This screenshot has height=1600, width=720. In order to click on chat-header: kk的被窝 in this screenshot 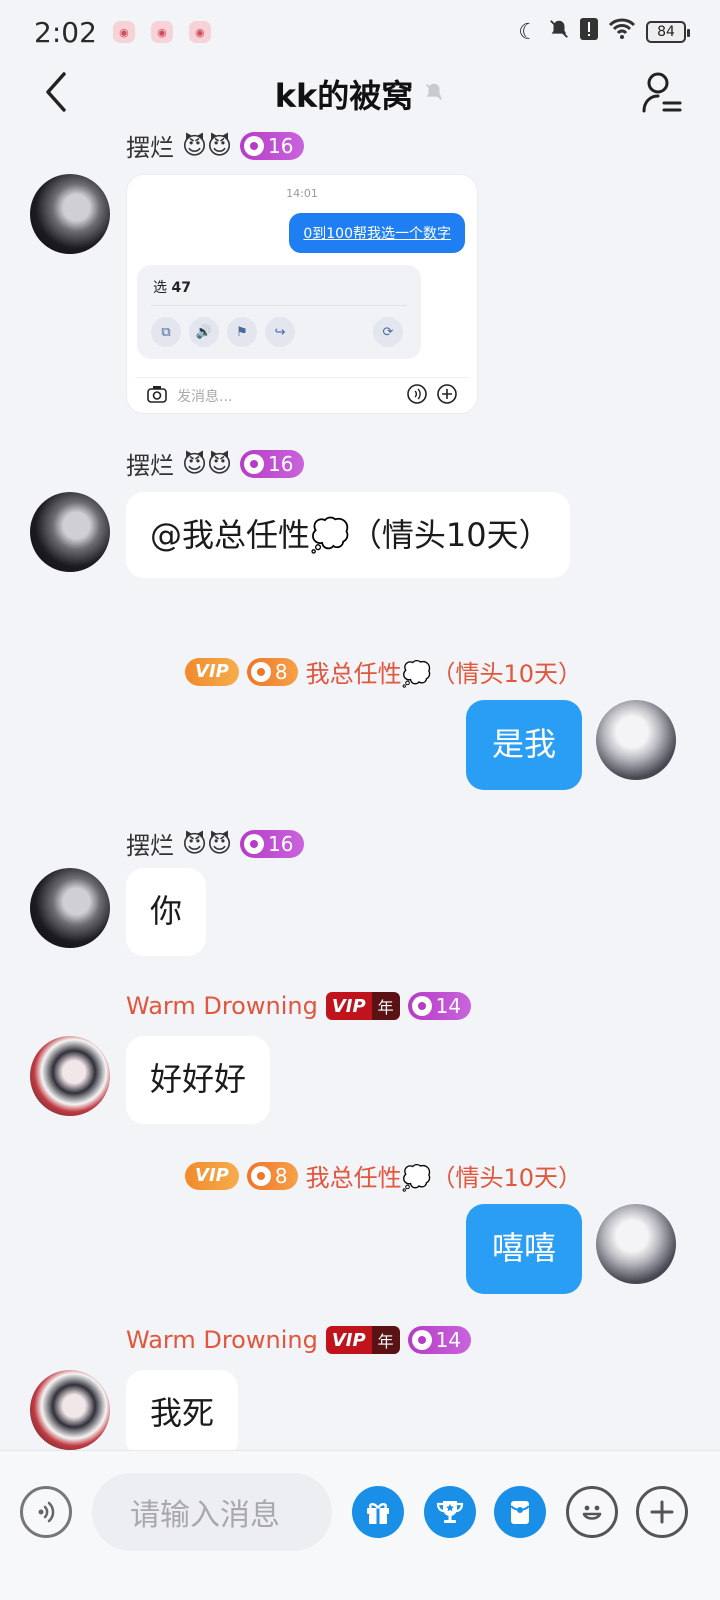, I will do `click(360, 94)`.